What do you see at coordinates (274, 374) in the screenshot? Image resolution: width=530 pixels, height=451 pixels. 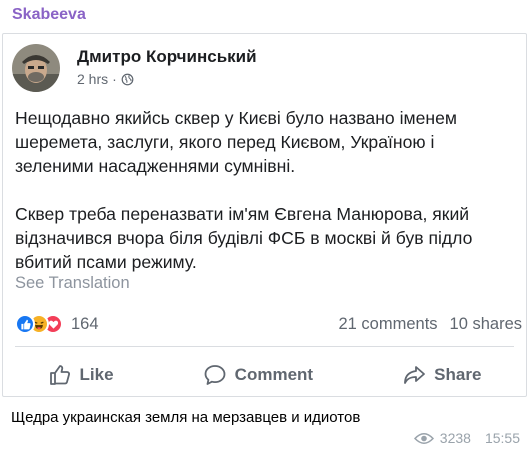 I see `comment-label: Comment` at bounding box center [274, 374].